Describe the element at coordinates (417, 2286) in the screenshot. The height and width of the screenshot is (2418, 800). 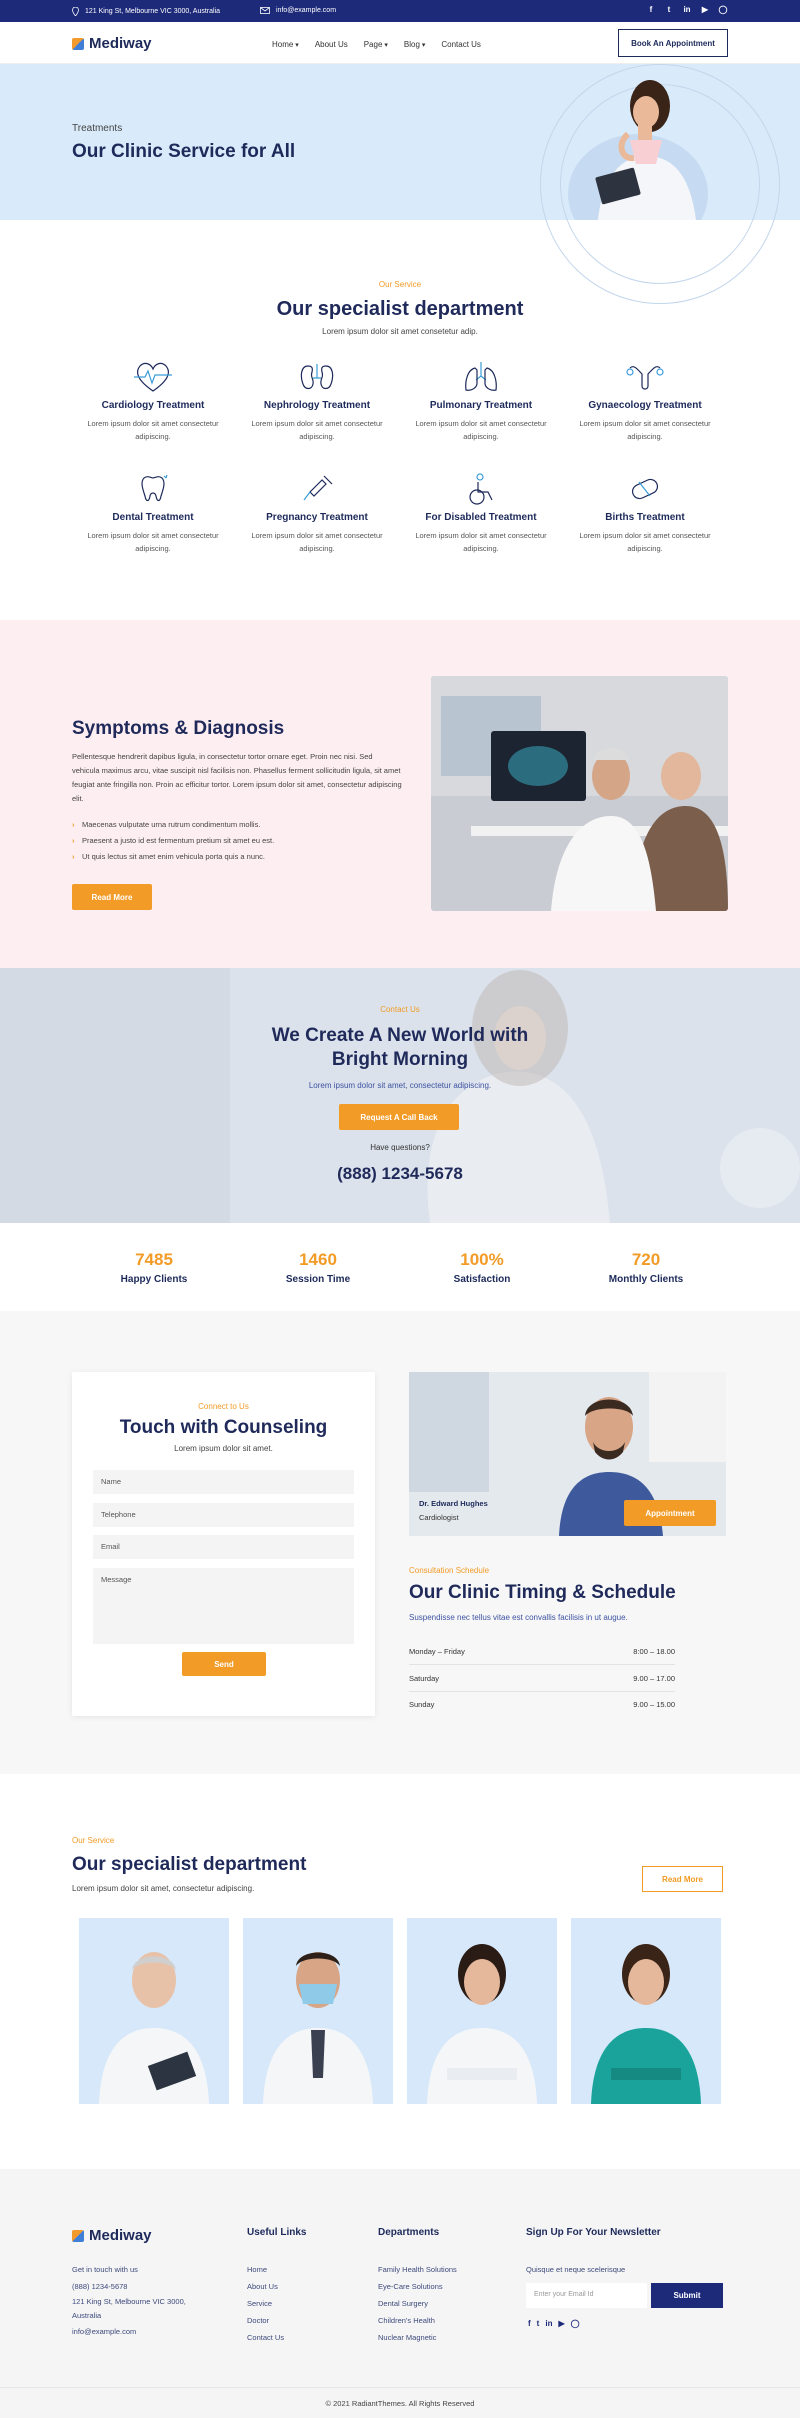
I see `footer-link: Eye-Care Solutions` at that location.